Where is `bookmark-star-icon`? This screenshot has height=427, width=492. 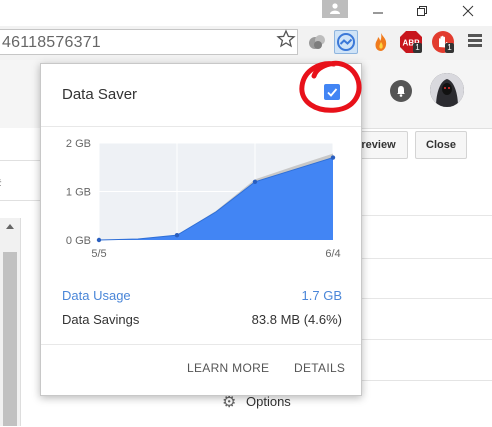 bookmark-star-icon is located at coordinates (286, 39).